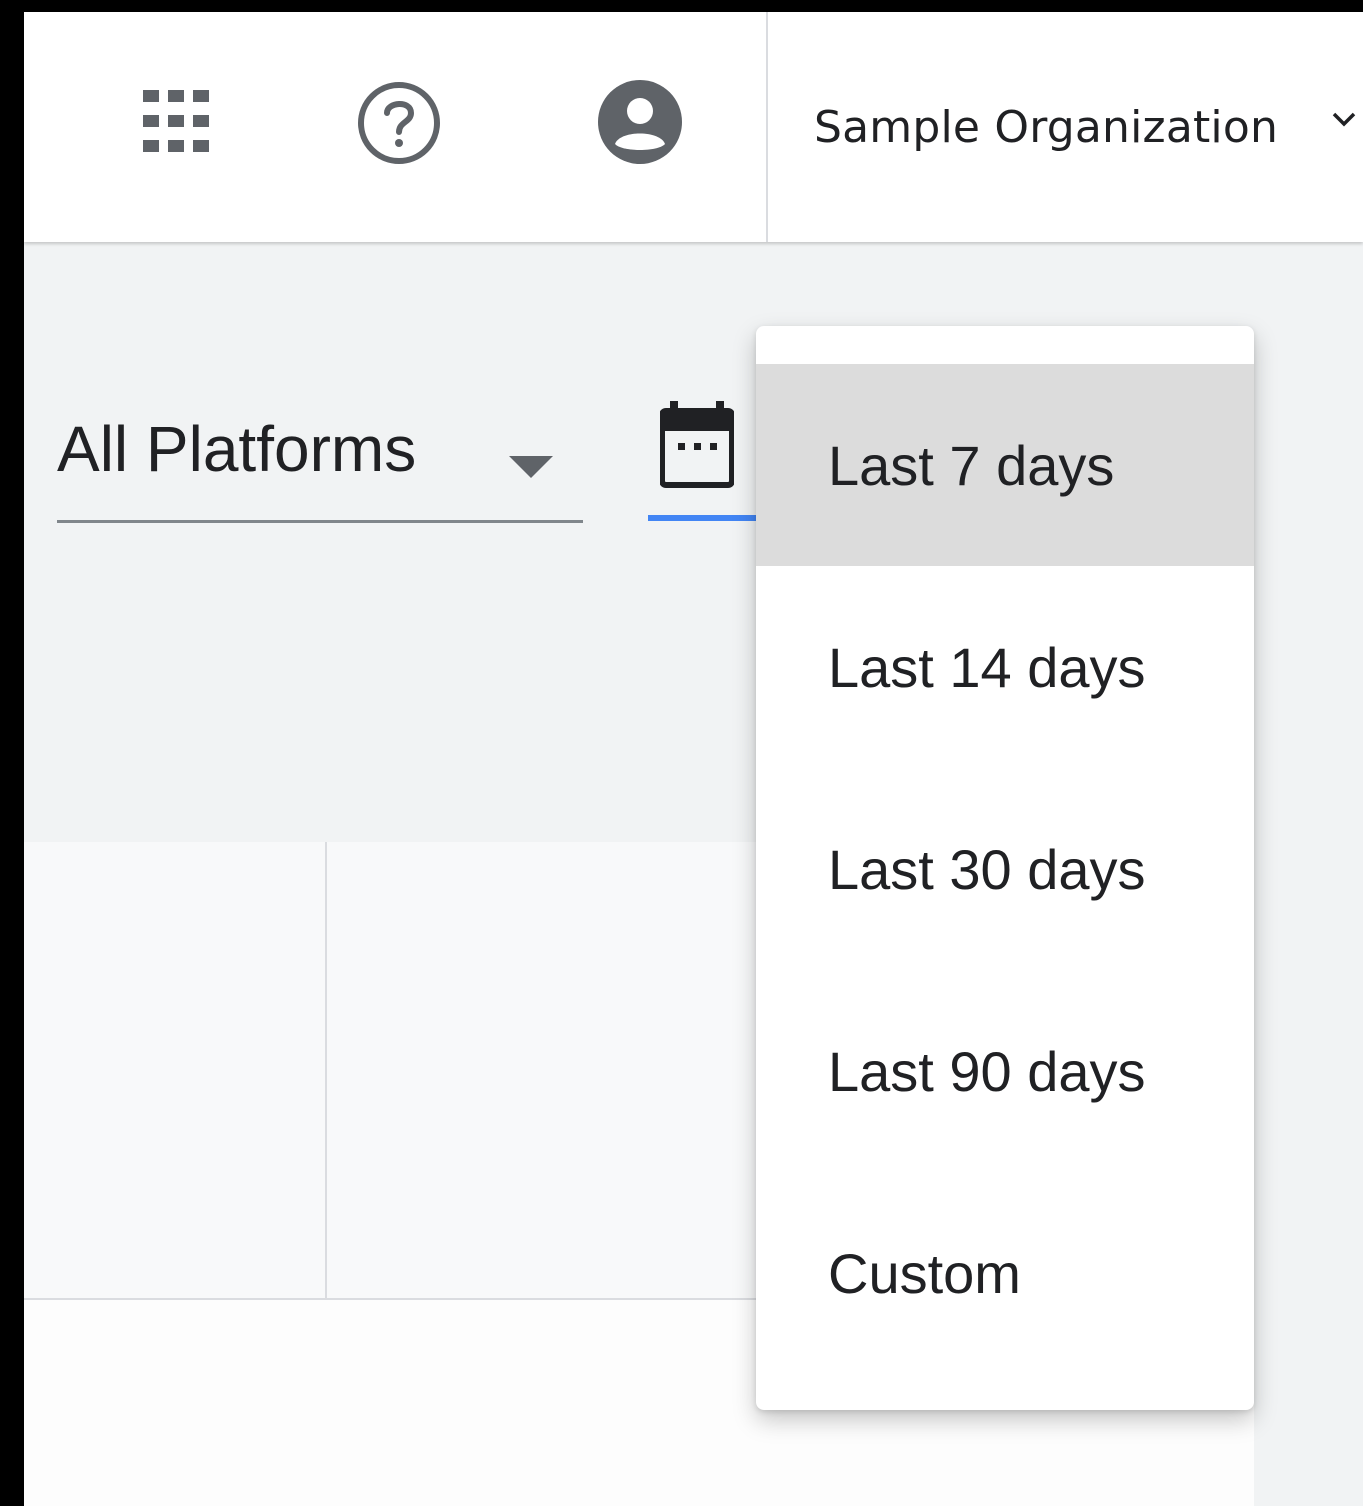 This screenshot has height=1506, width=1363. I want to click on date-range-select, so click(708, 462).